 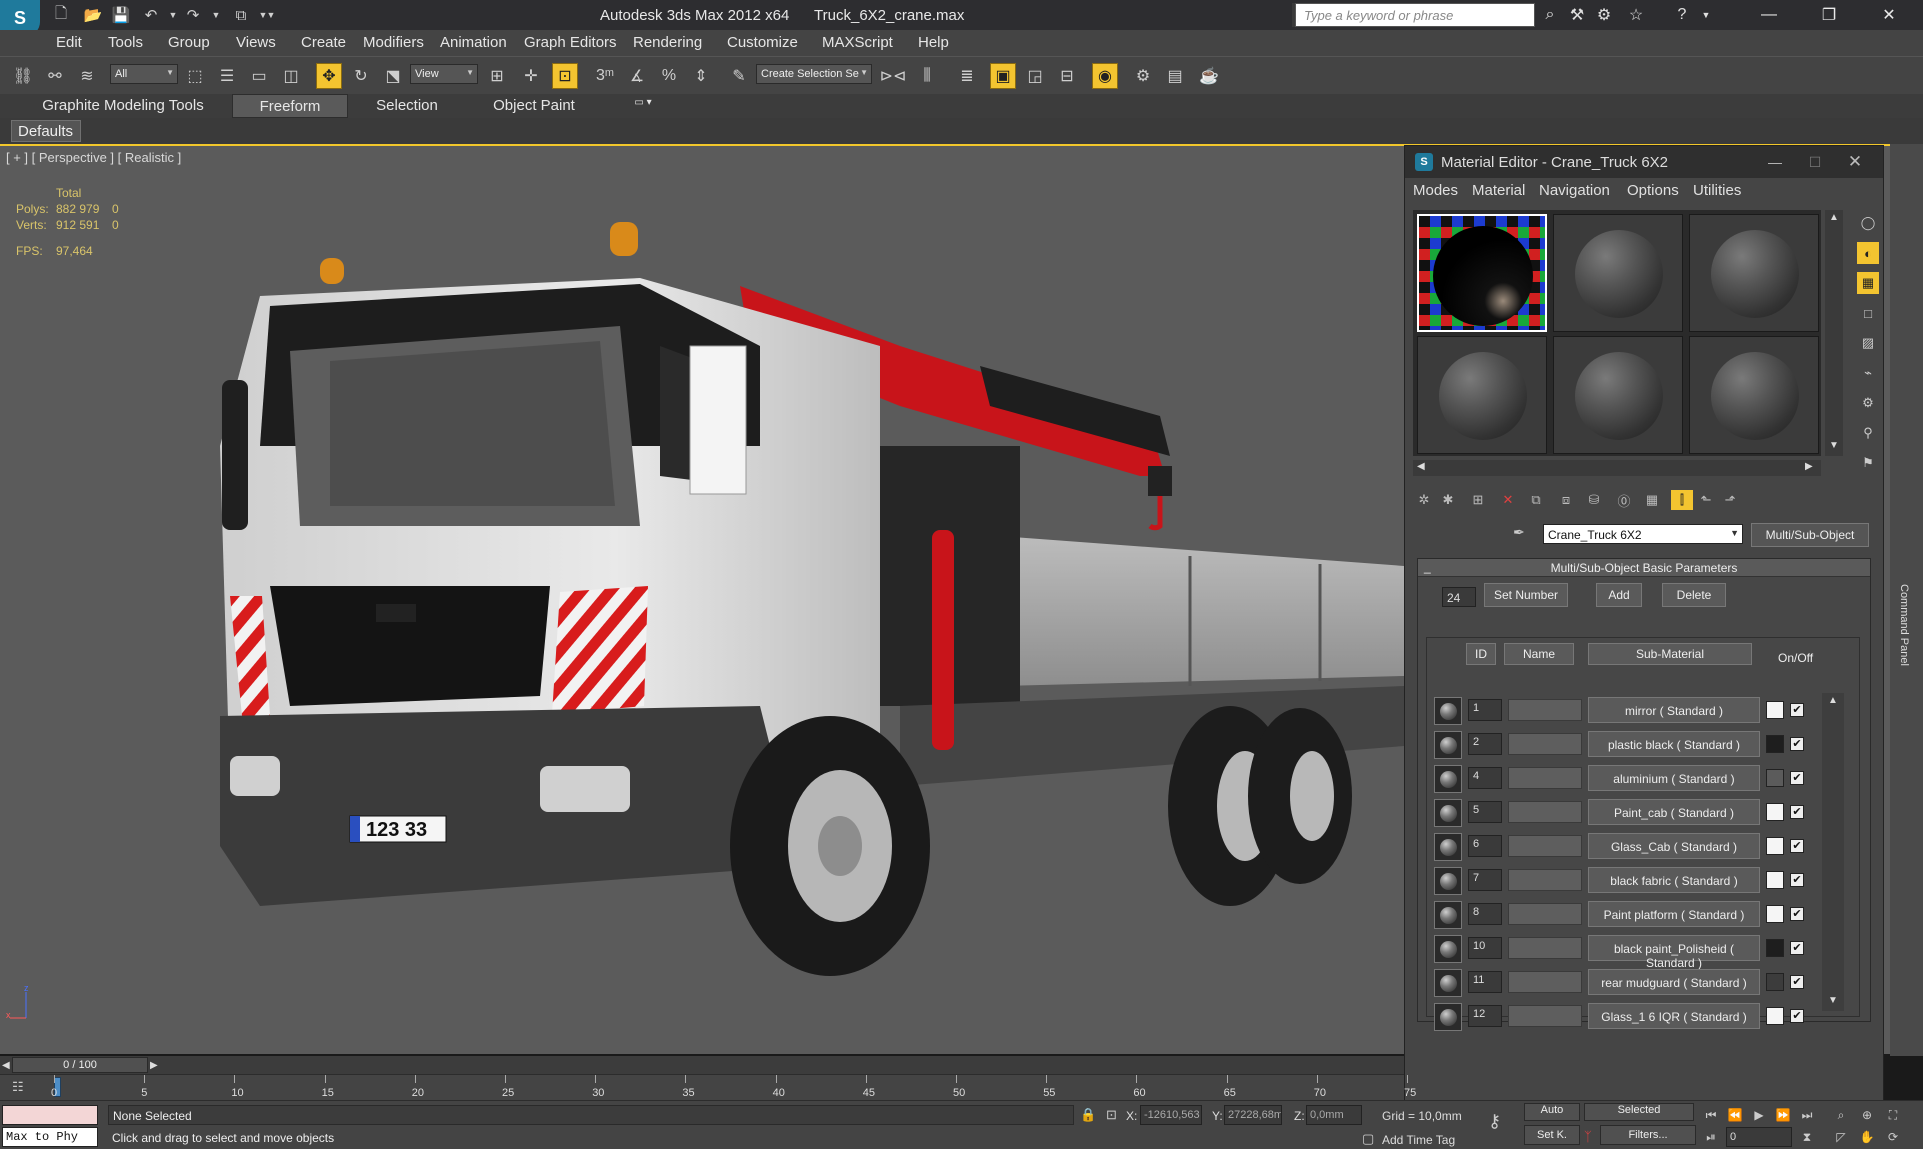 What do you see at coordinates (1674, 744) in the screenshot?
I see `submaterial-button: plastic black ( Standard )` at bounding box center [1674, 744].